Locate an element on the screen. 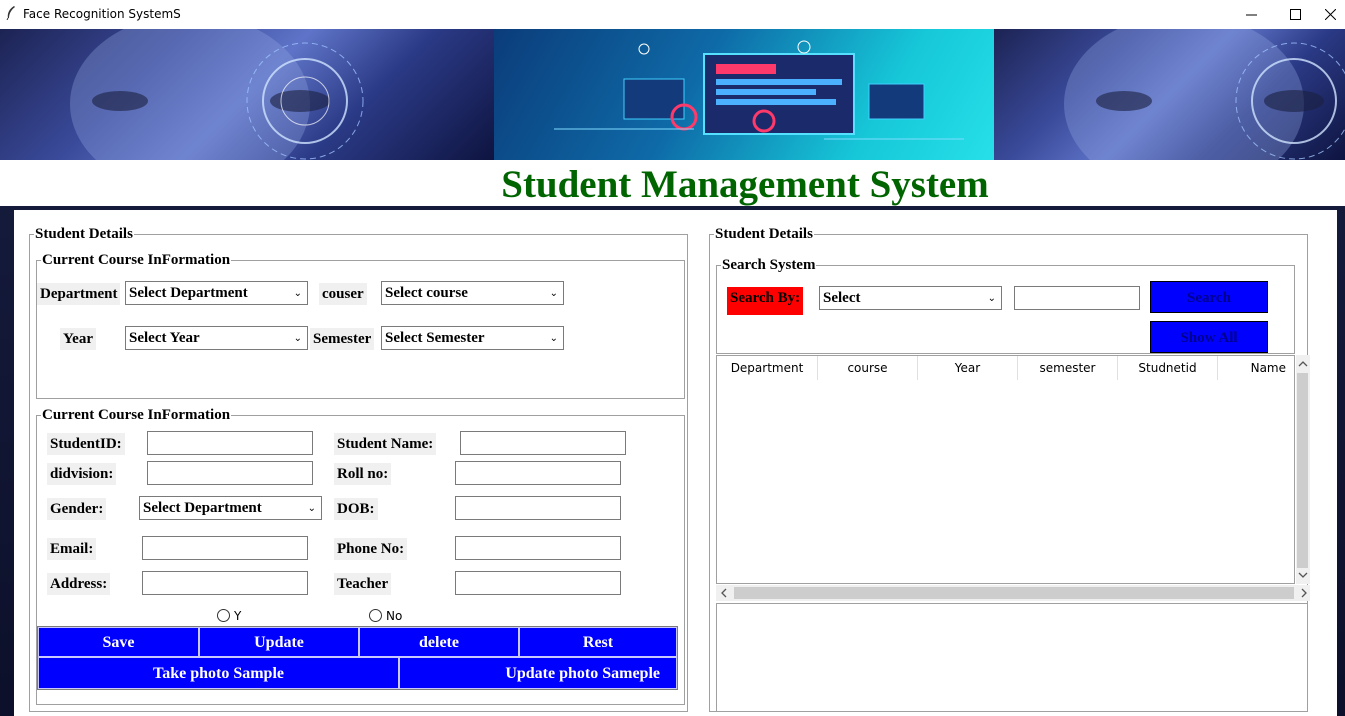 The width and height of the screenshot is (1345, 716). radio-yes: Y is located at coordinates (229, 616).